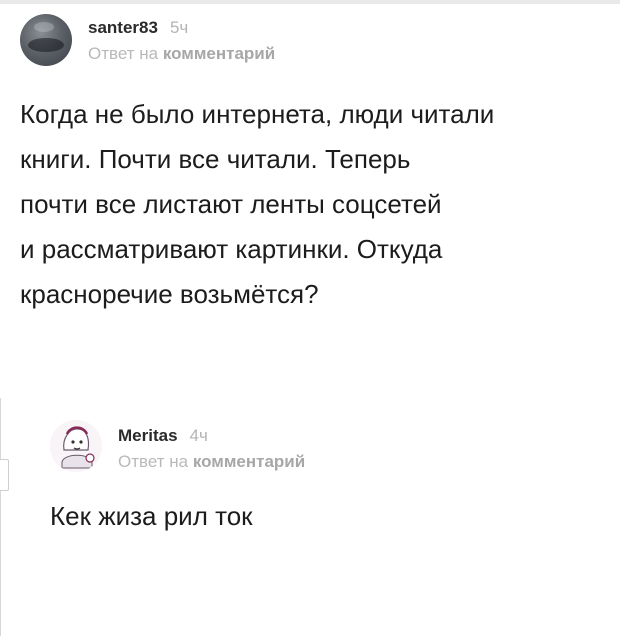 The height and width of the screenshot is (636, 620). Describe the element at coordinates (151, 516) in the screenshot. I see `comment-text: Кек жиза рил ток` at that location.